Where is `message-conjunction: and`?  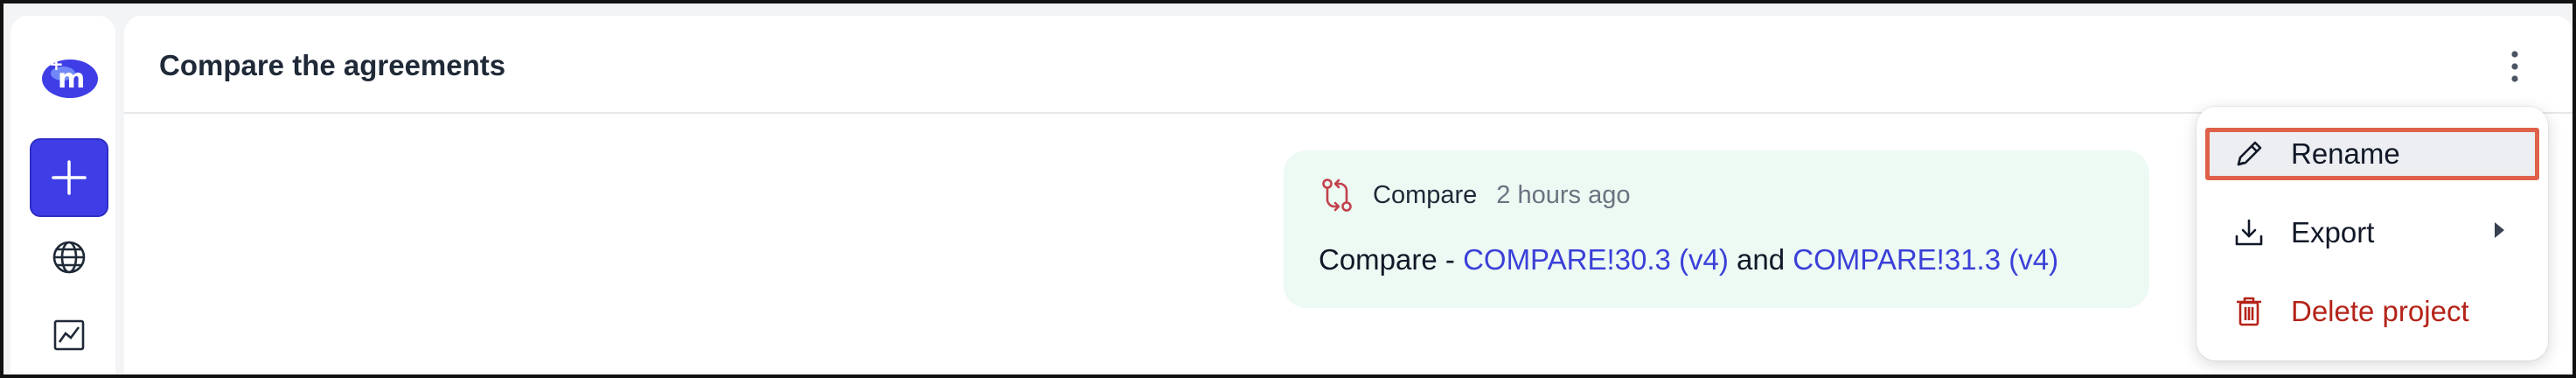 message-conjunction: and is located at coordinates (1760, 259).